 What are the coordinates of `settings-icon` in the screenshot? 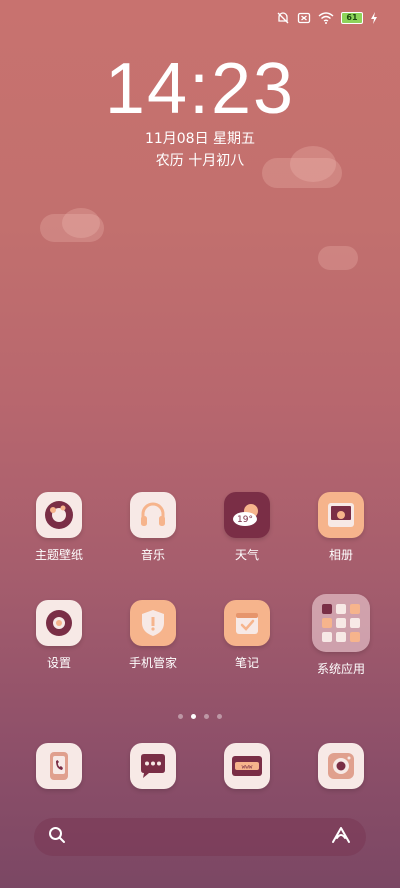 It's located at (59, 623).